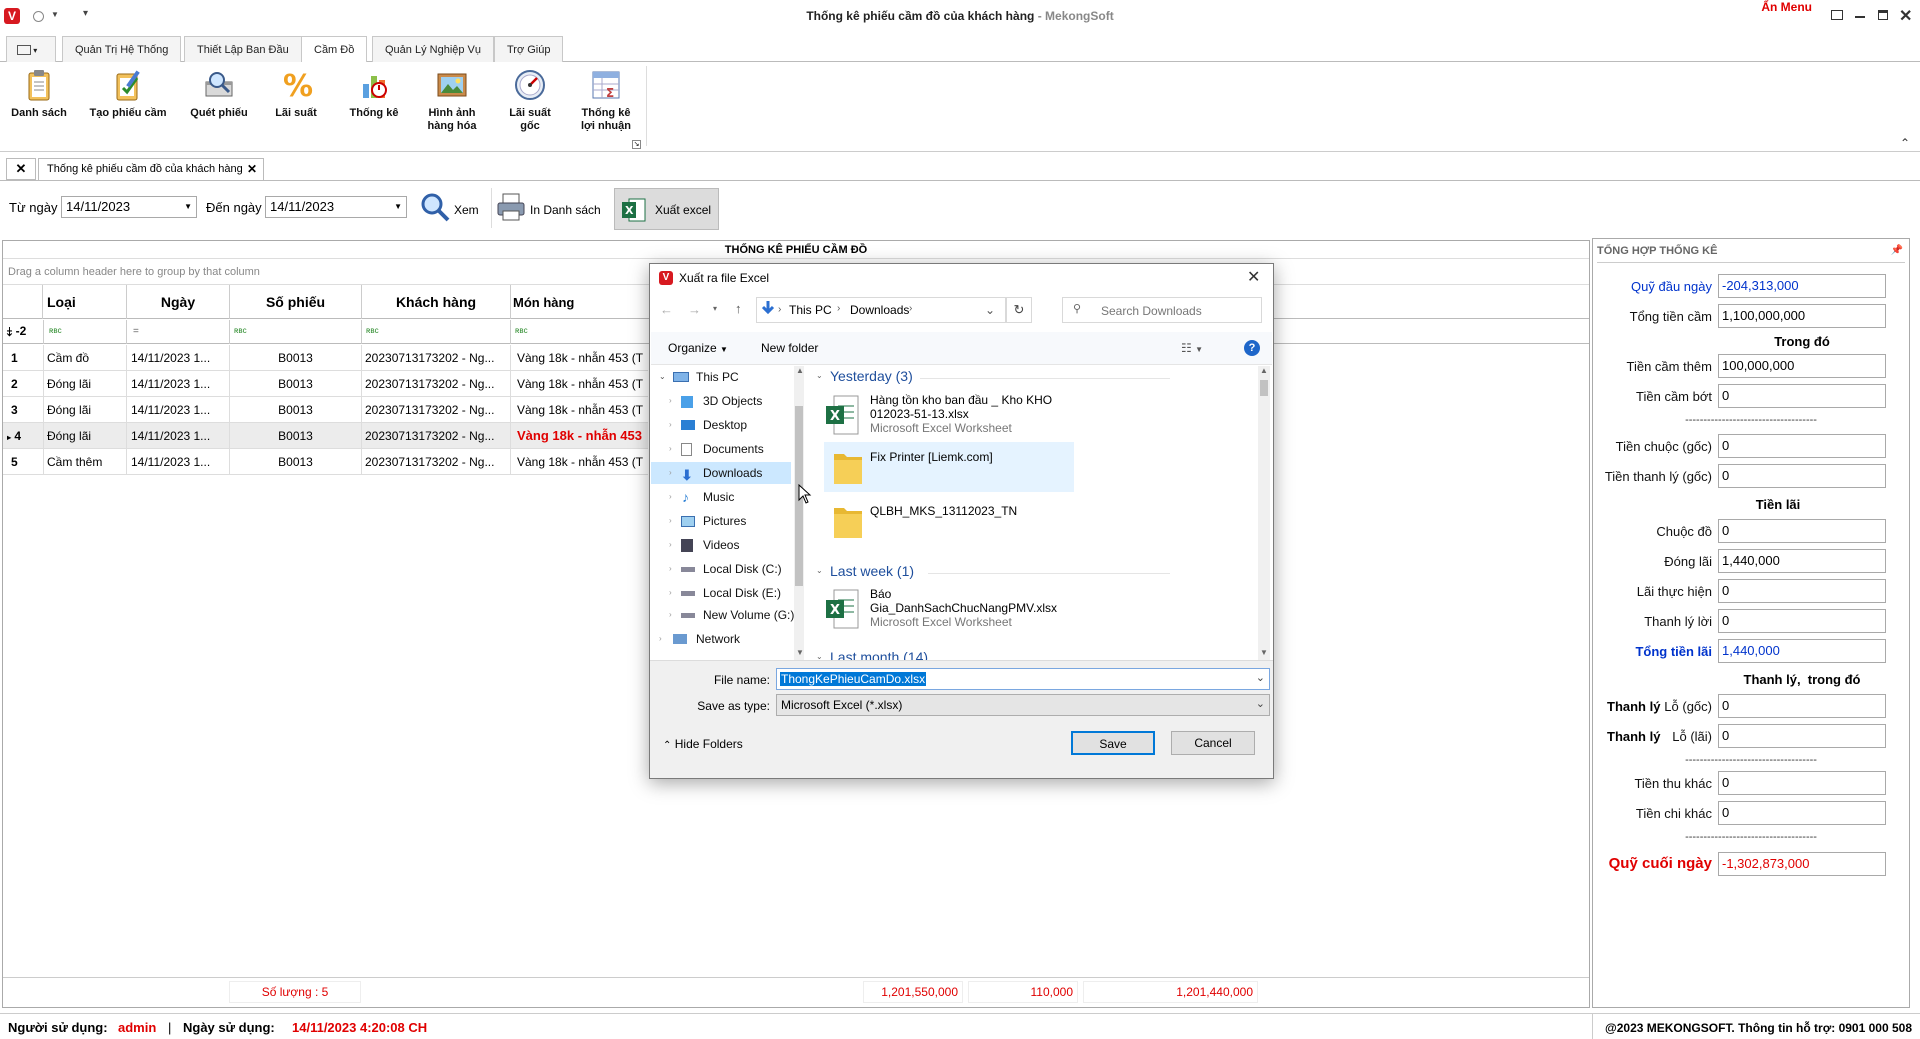 Image resolution: width=1920 pixels, height=1039 pixels. Describe the element at coordinates (949, 467) in the screenshot. I see `file-item-hovered: Fix Printer [Liemk.com]` at that location.